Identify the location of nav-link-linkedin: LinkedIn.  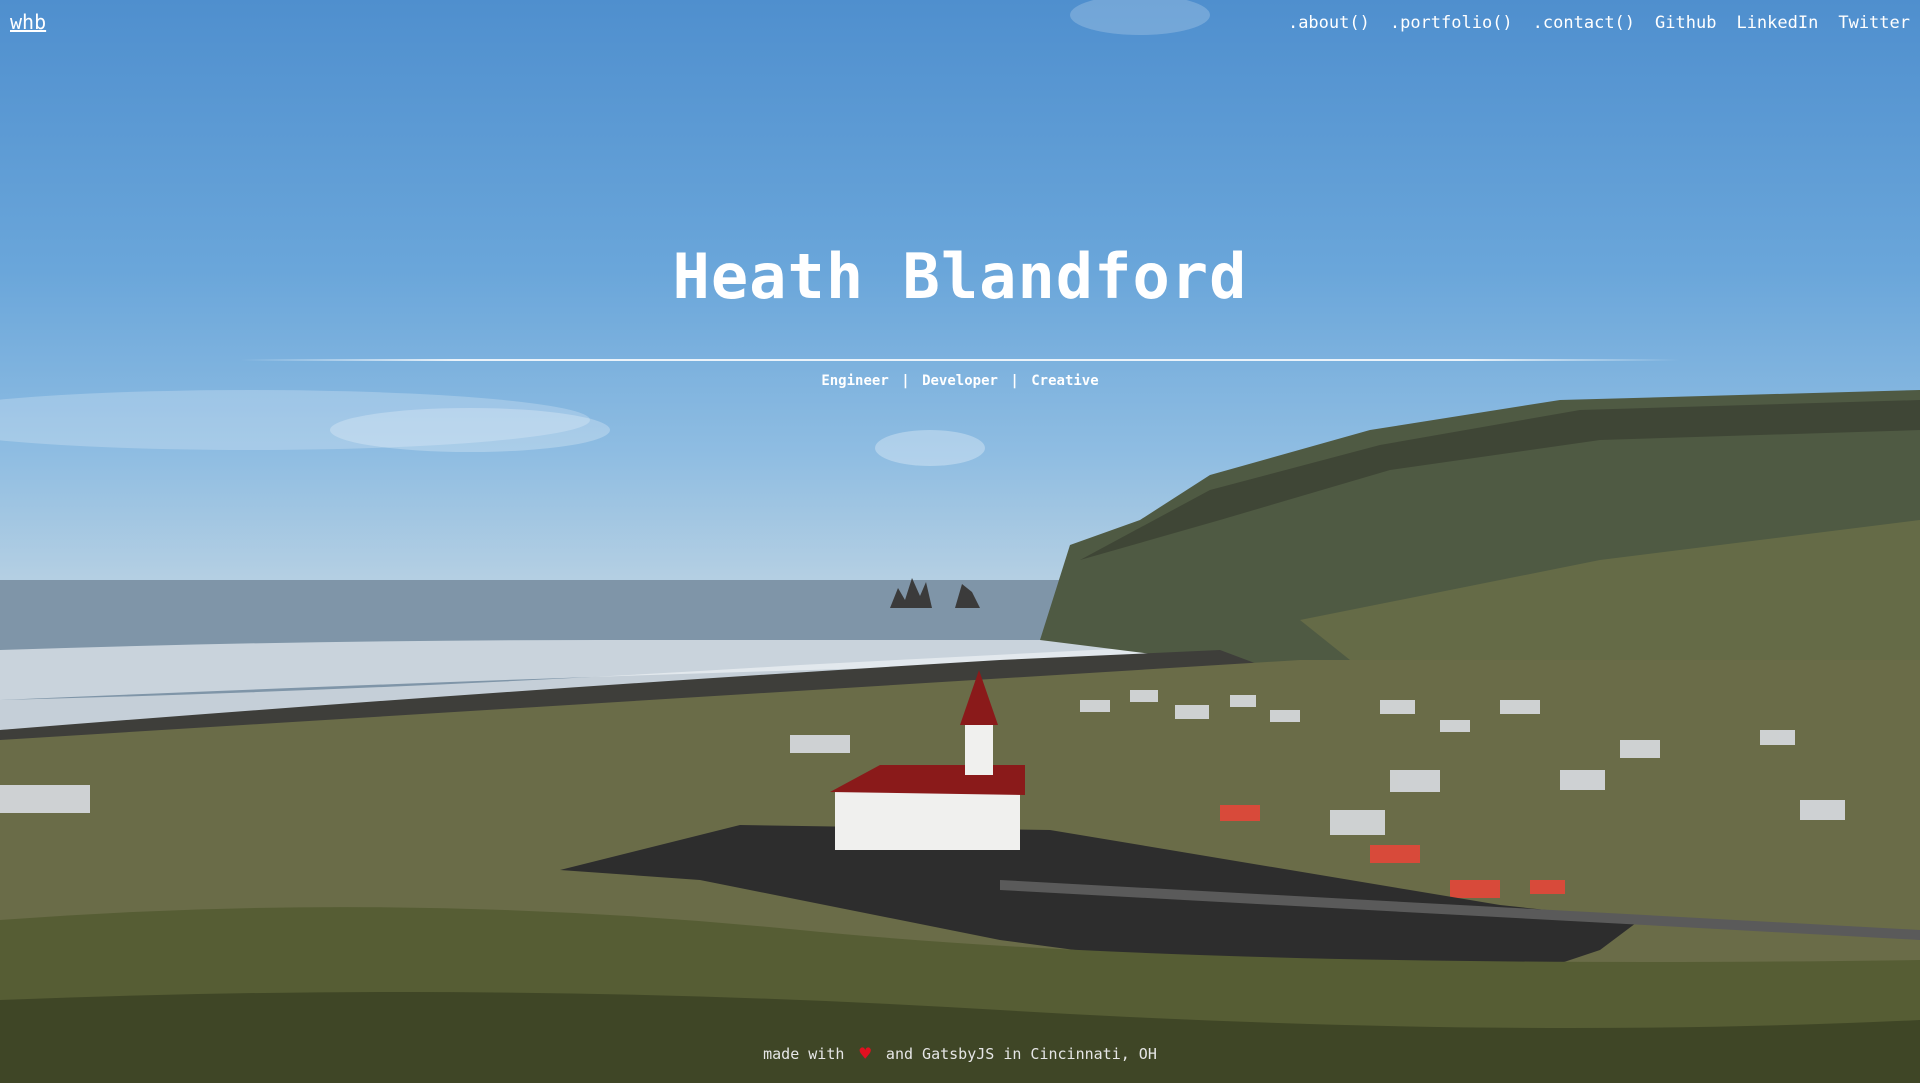
(1777, 23).